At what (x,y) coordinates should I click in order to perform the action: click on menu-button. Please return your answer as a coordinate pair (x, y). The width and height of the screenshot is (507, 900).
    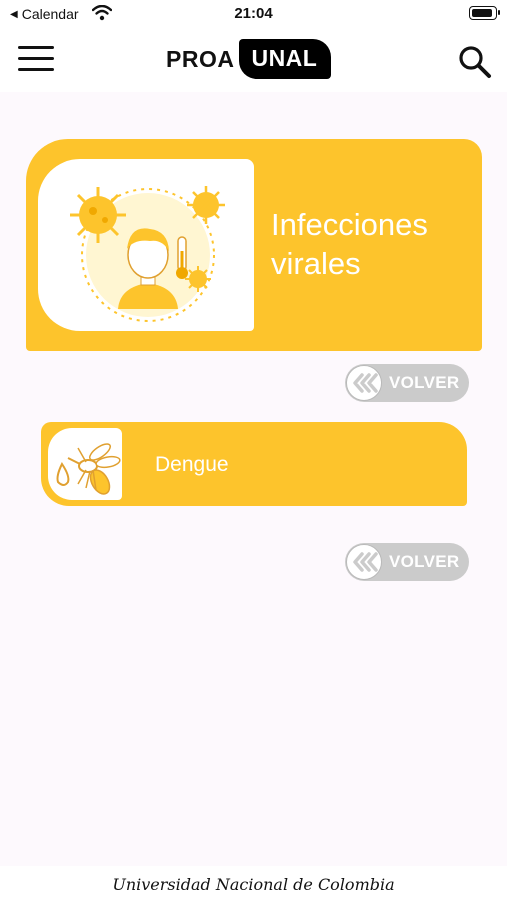
    Looking at the image, I should click on (36, 60).